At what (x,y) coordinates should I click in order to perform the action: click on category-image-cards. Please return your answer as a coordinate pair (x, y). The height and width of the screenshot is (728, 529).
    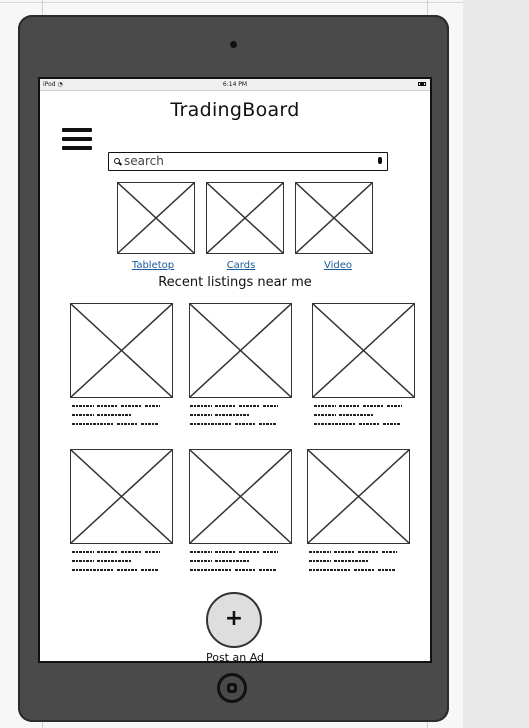
    Looking at the image, I should click on (245, 218).